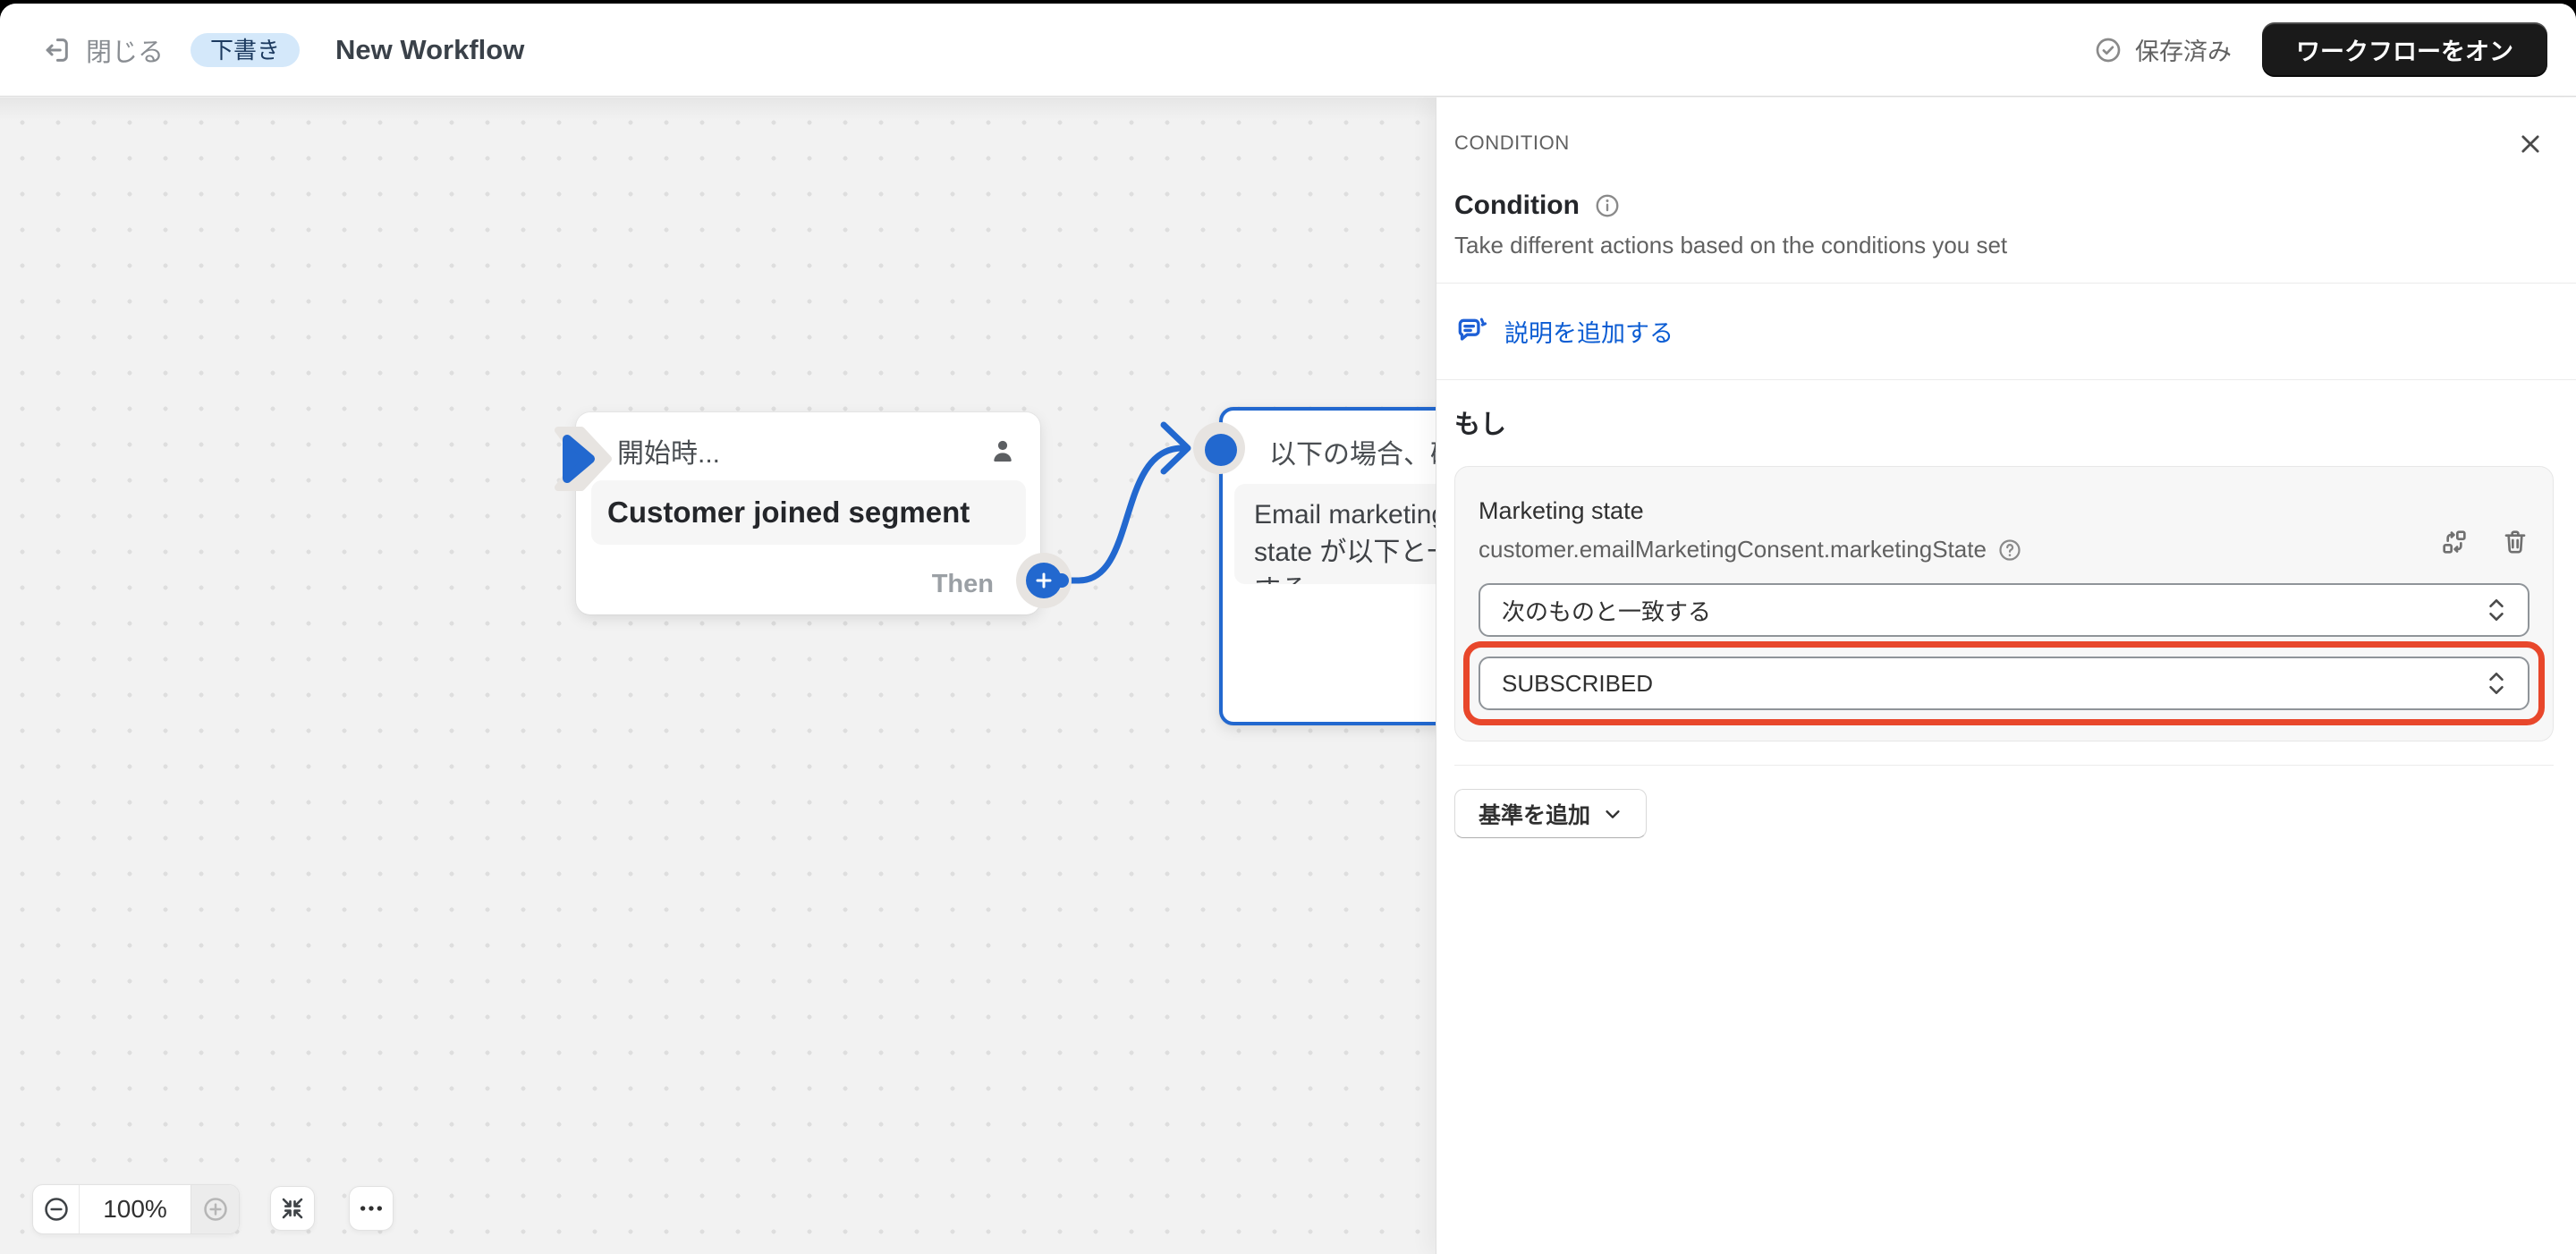 The image size is (2576, 1254). What do you see at coordinates (1003, 451) in the screenshot?
I see `person-icon` at bounding box center [1003, 451].